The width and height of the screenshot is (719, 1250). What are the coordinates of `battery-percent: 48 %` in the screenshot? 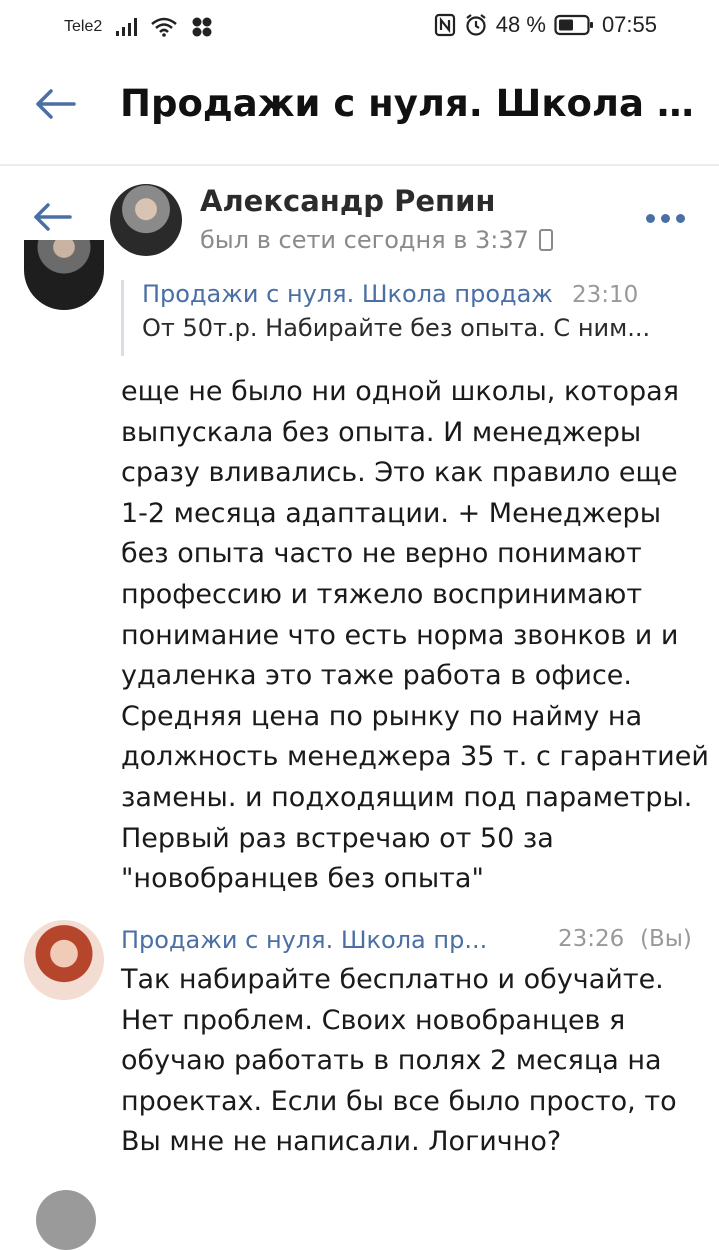 It's located at (520, 24).